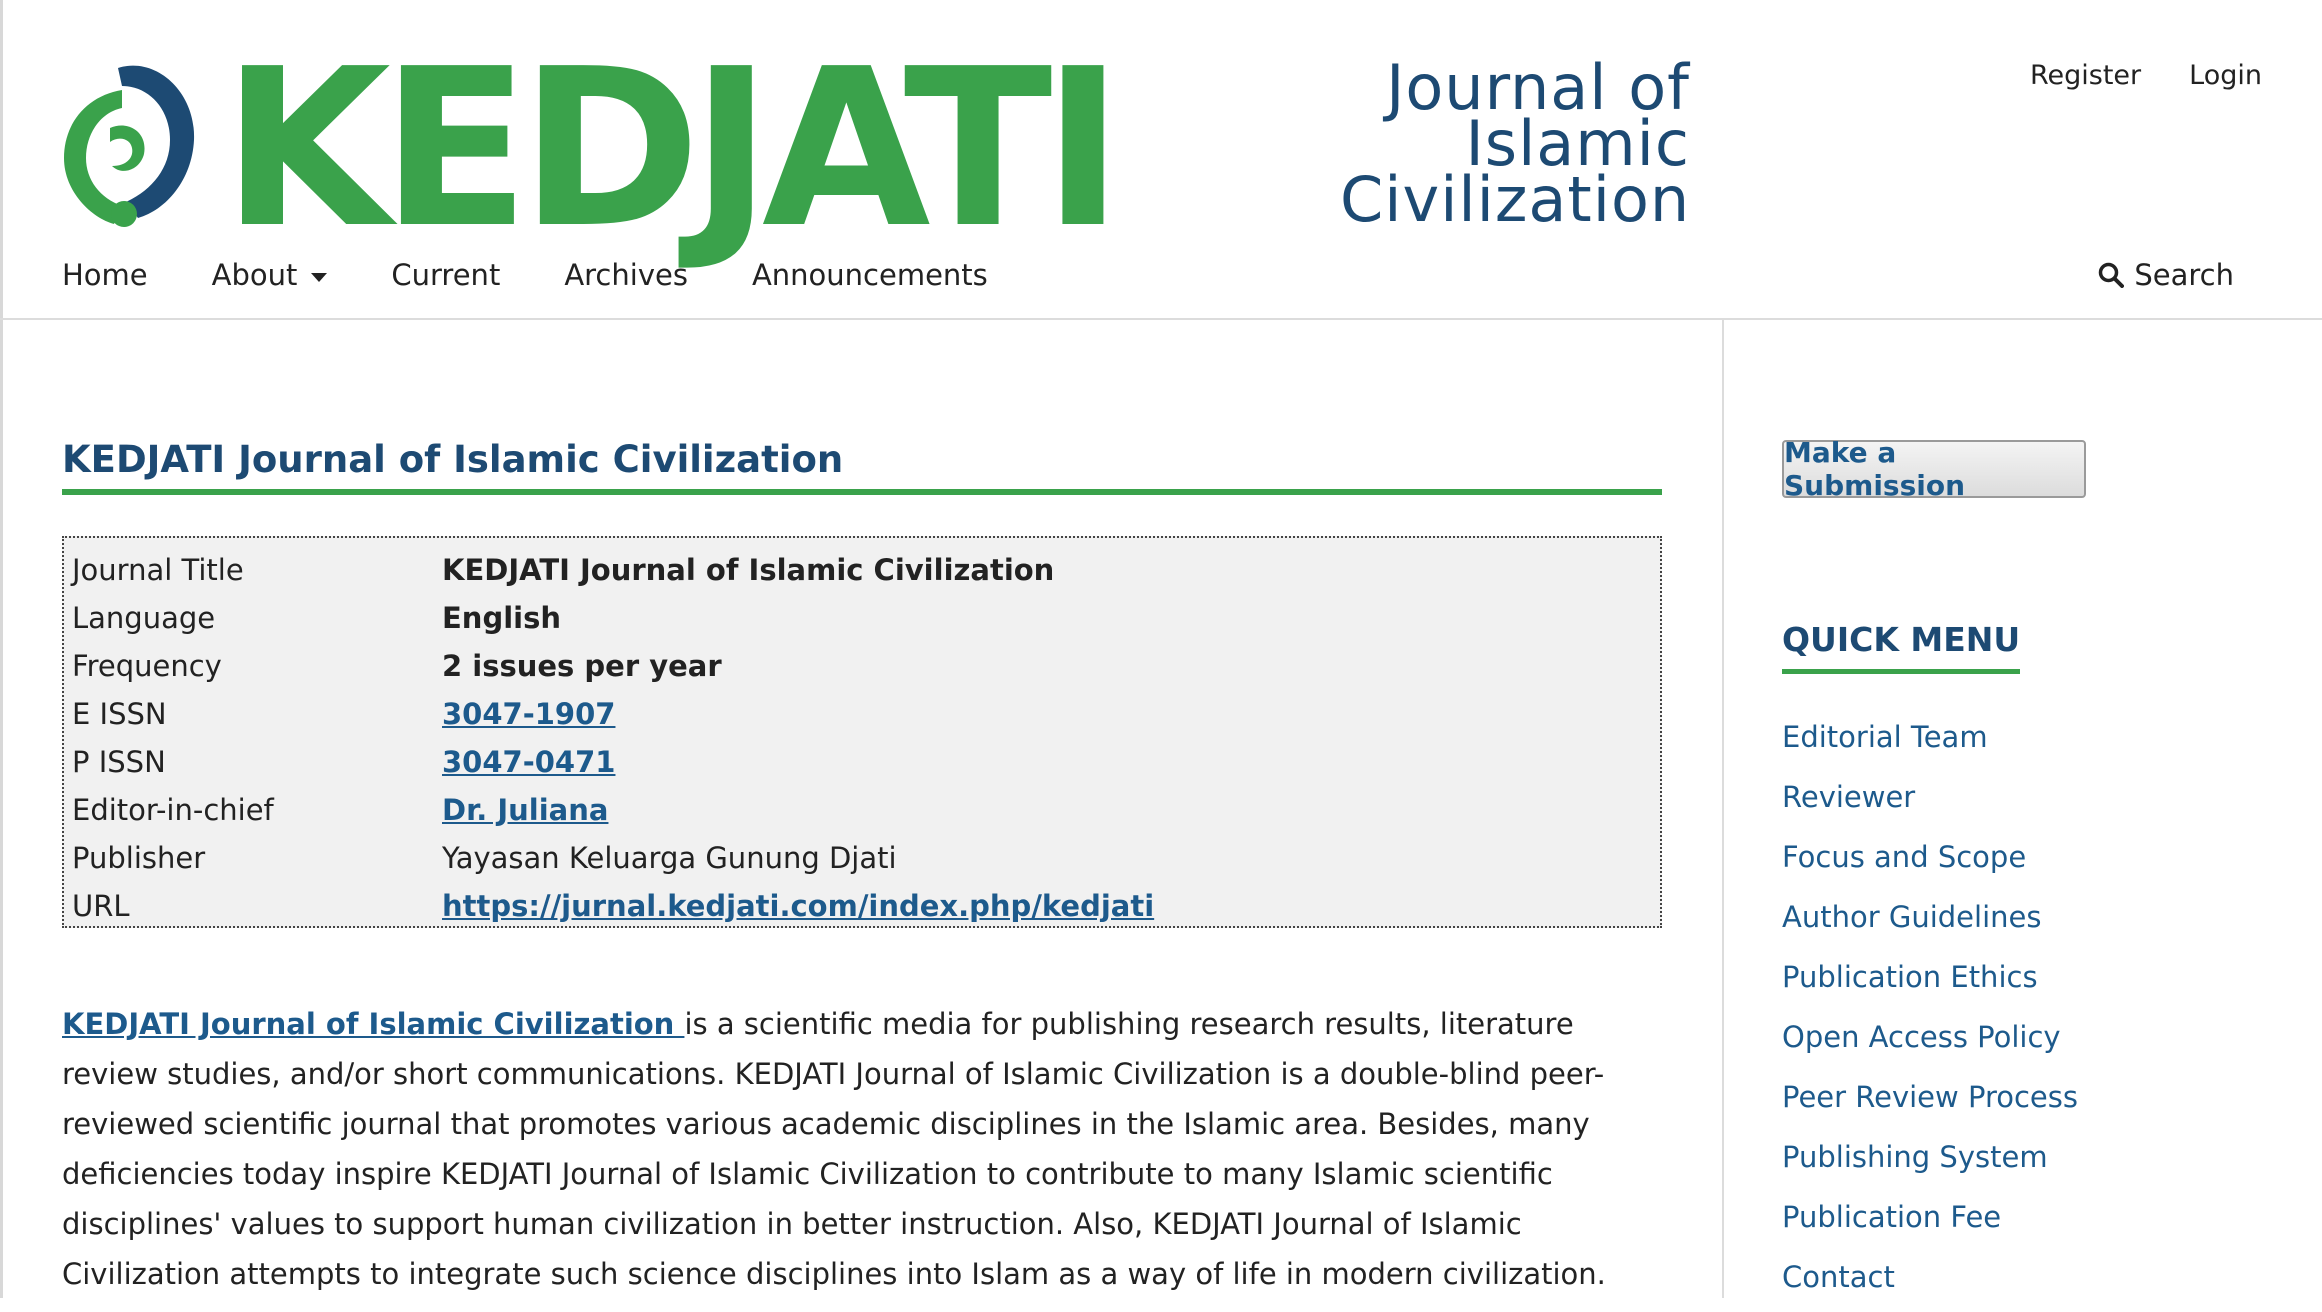  I want to click on info-row: Frequency 2 issues per year, so click(862, 666).